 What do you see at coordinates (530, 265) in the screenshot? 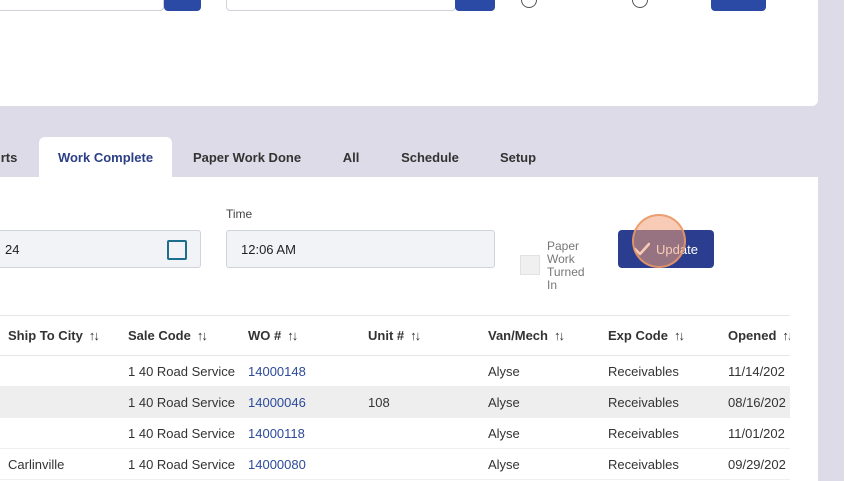
I see `paper-work-checkbox` at bounding box center [530, 265].